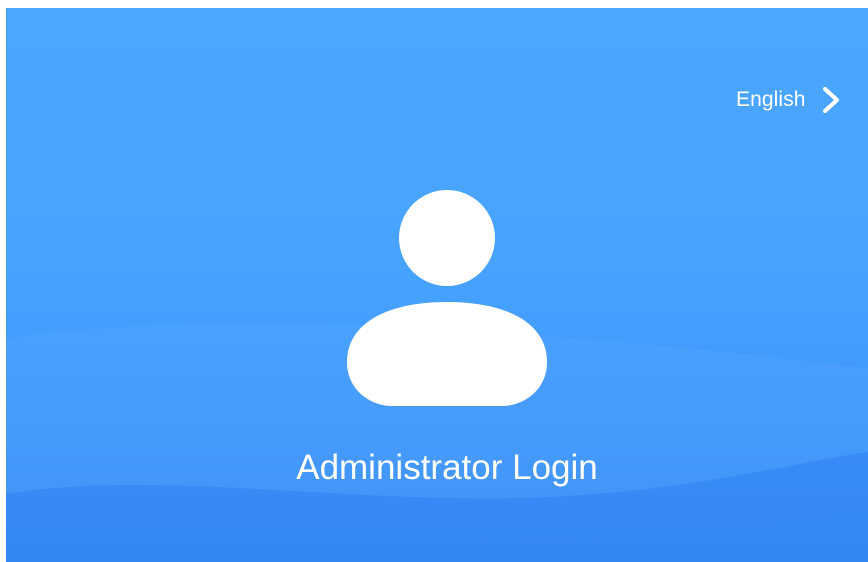 The width and height of the screenshot is (868, 562). What do you see at coordinates (830, 100) in the screenshot?
I see `chevron-right-icon` at bounding box center [830, 100].